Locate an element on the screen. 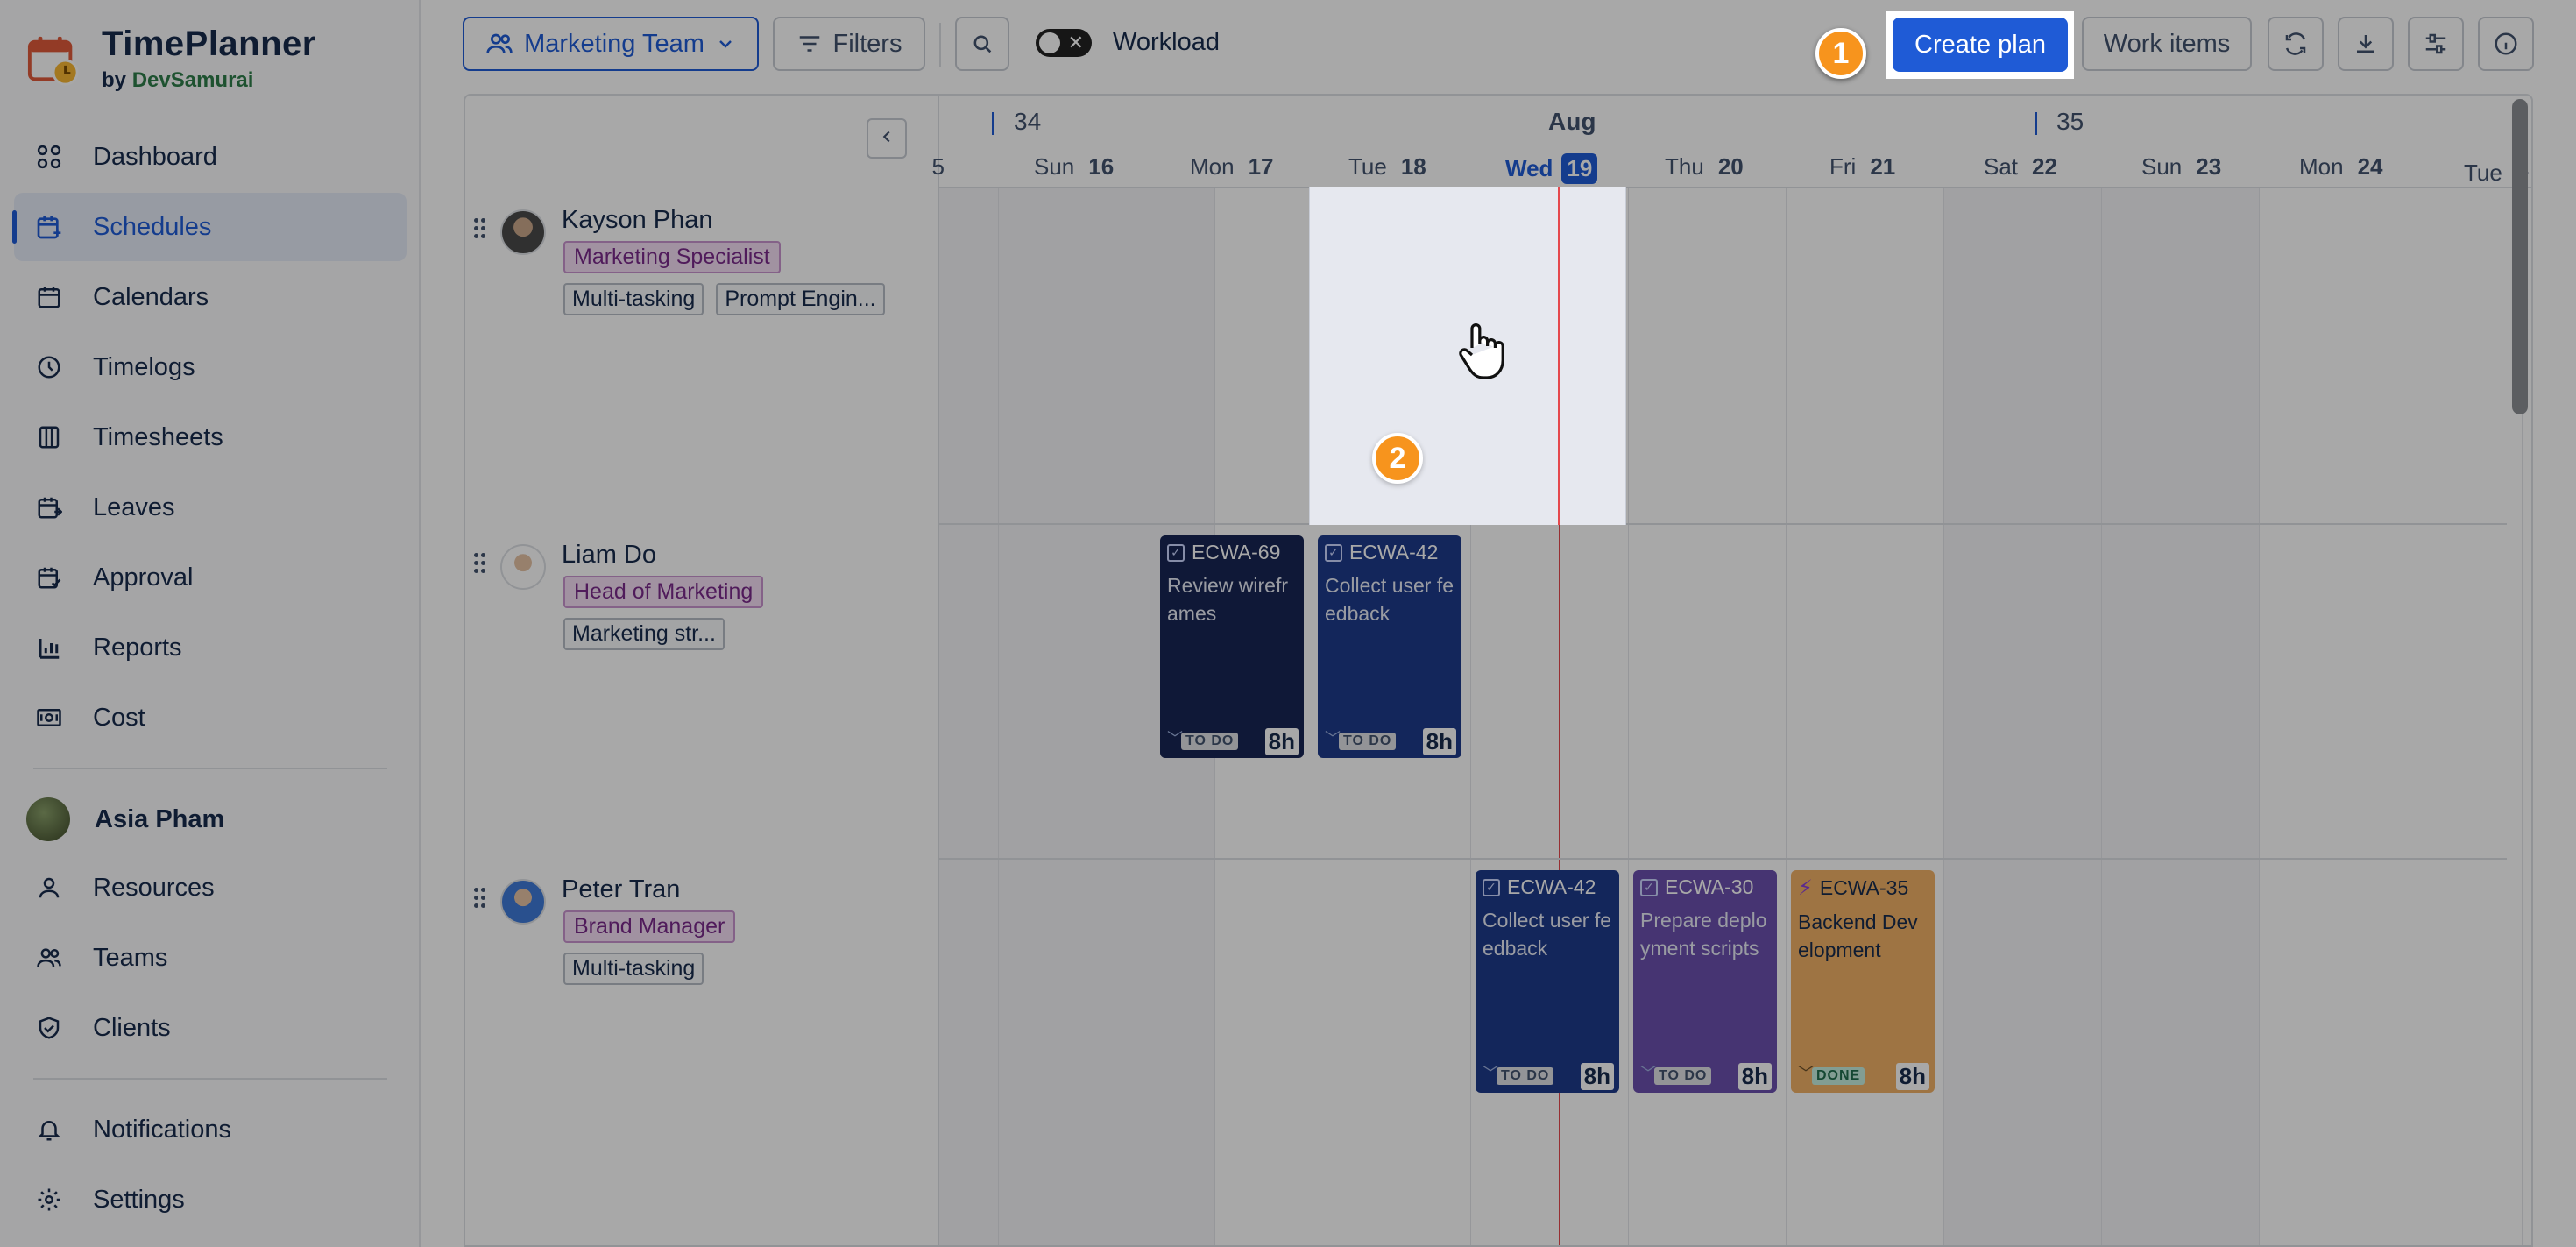  sidebar-item-resources: Resources is located at coordinates (210, 888).